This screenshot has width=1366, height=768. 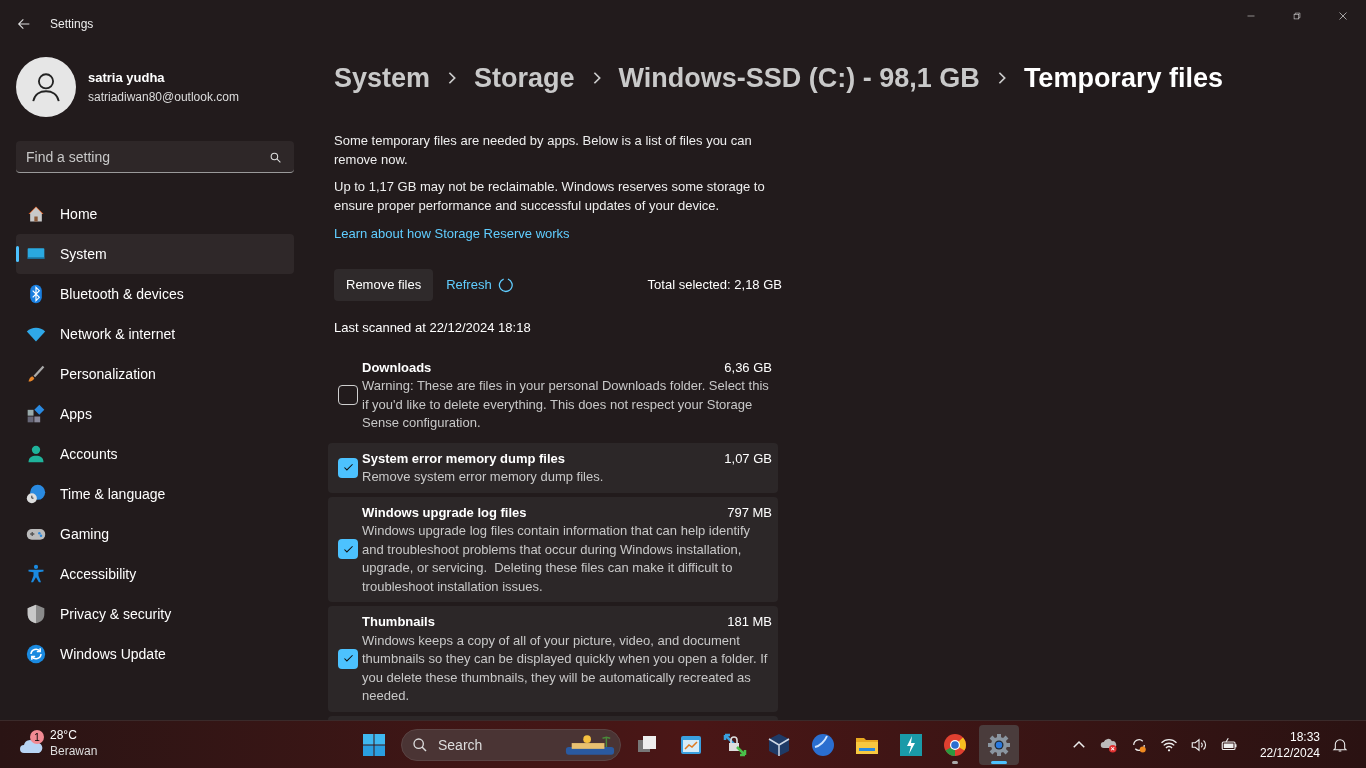 What do you see at coordinates (155, 454) in the screenshot?
I see `nav-item: Accounts` at bounding box center [155, 454].